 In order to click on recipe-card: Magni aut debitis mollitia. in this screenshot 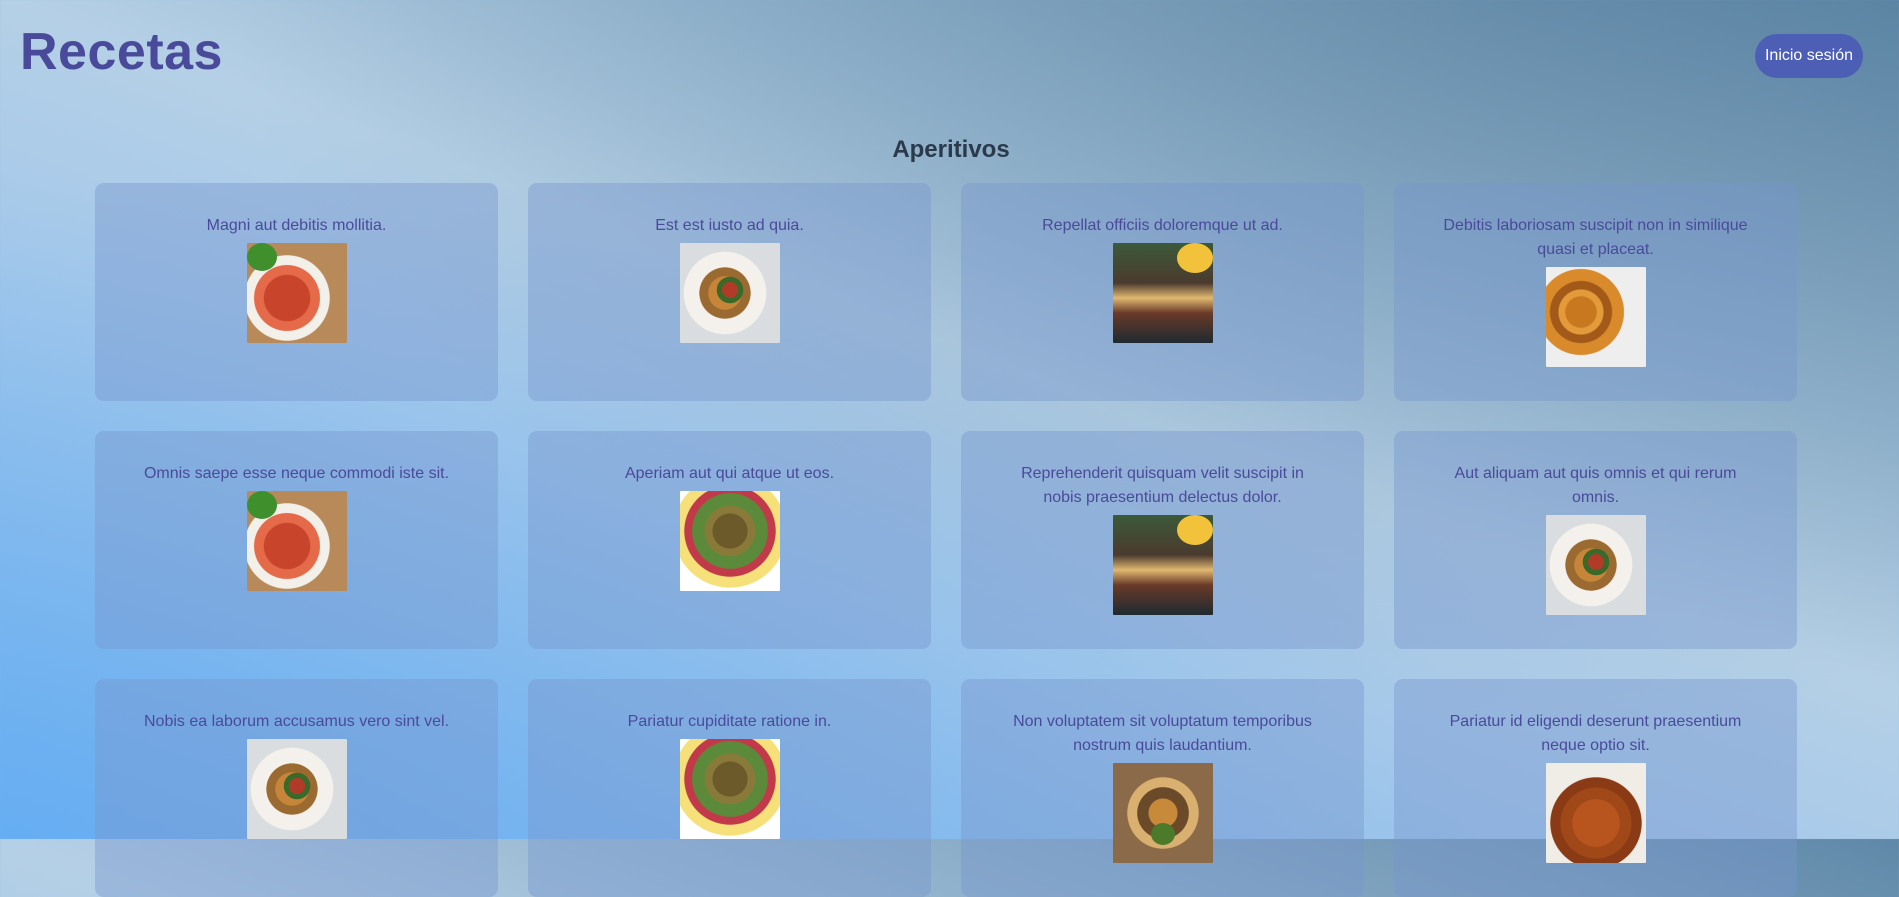, I will do `click(296, 292)`.